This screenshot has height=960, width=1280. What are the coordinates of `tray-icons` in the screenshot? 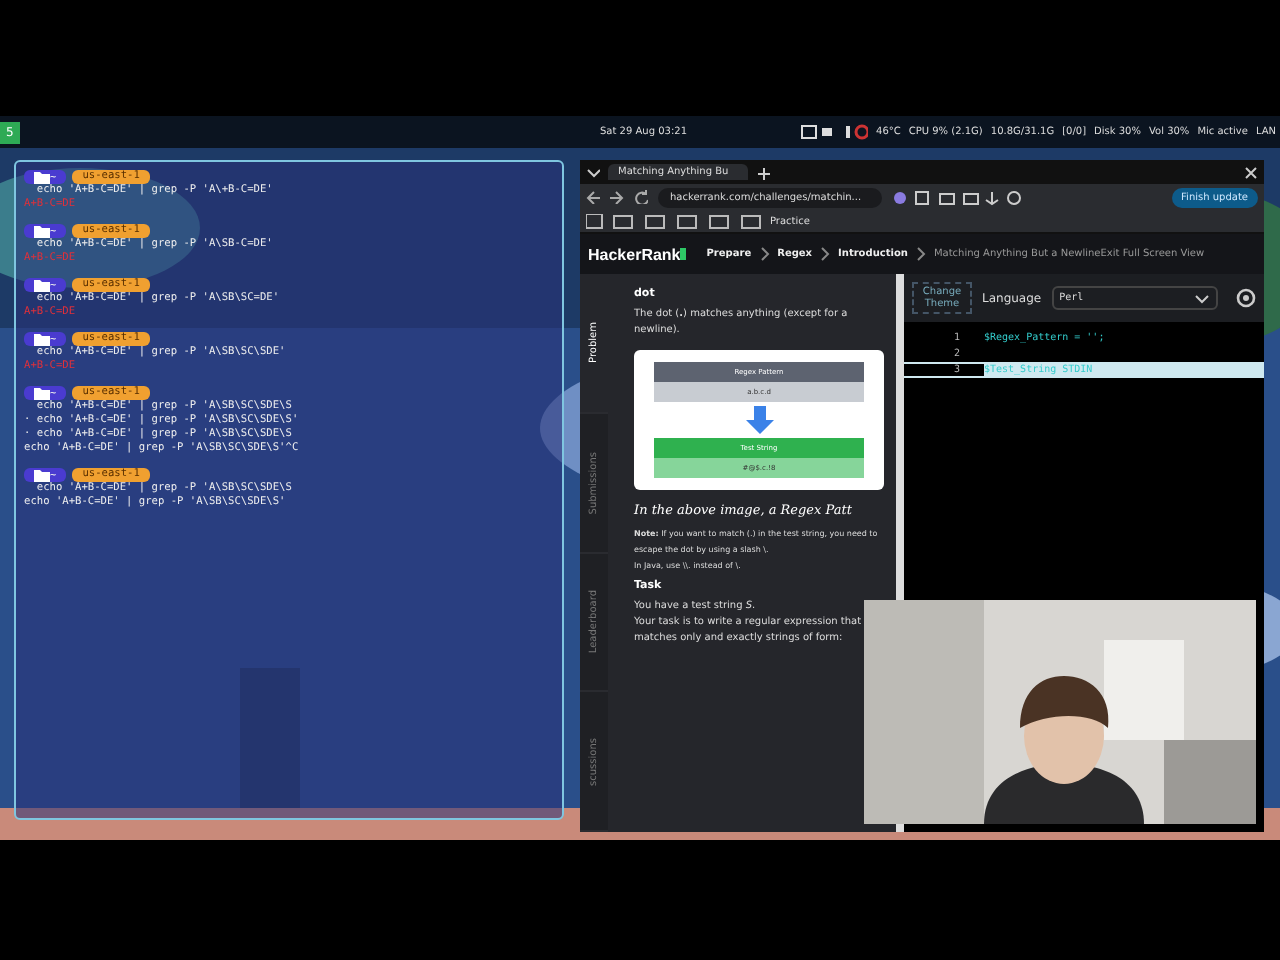 It's located at (834, 132).